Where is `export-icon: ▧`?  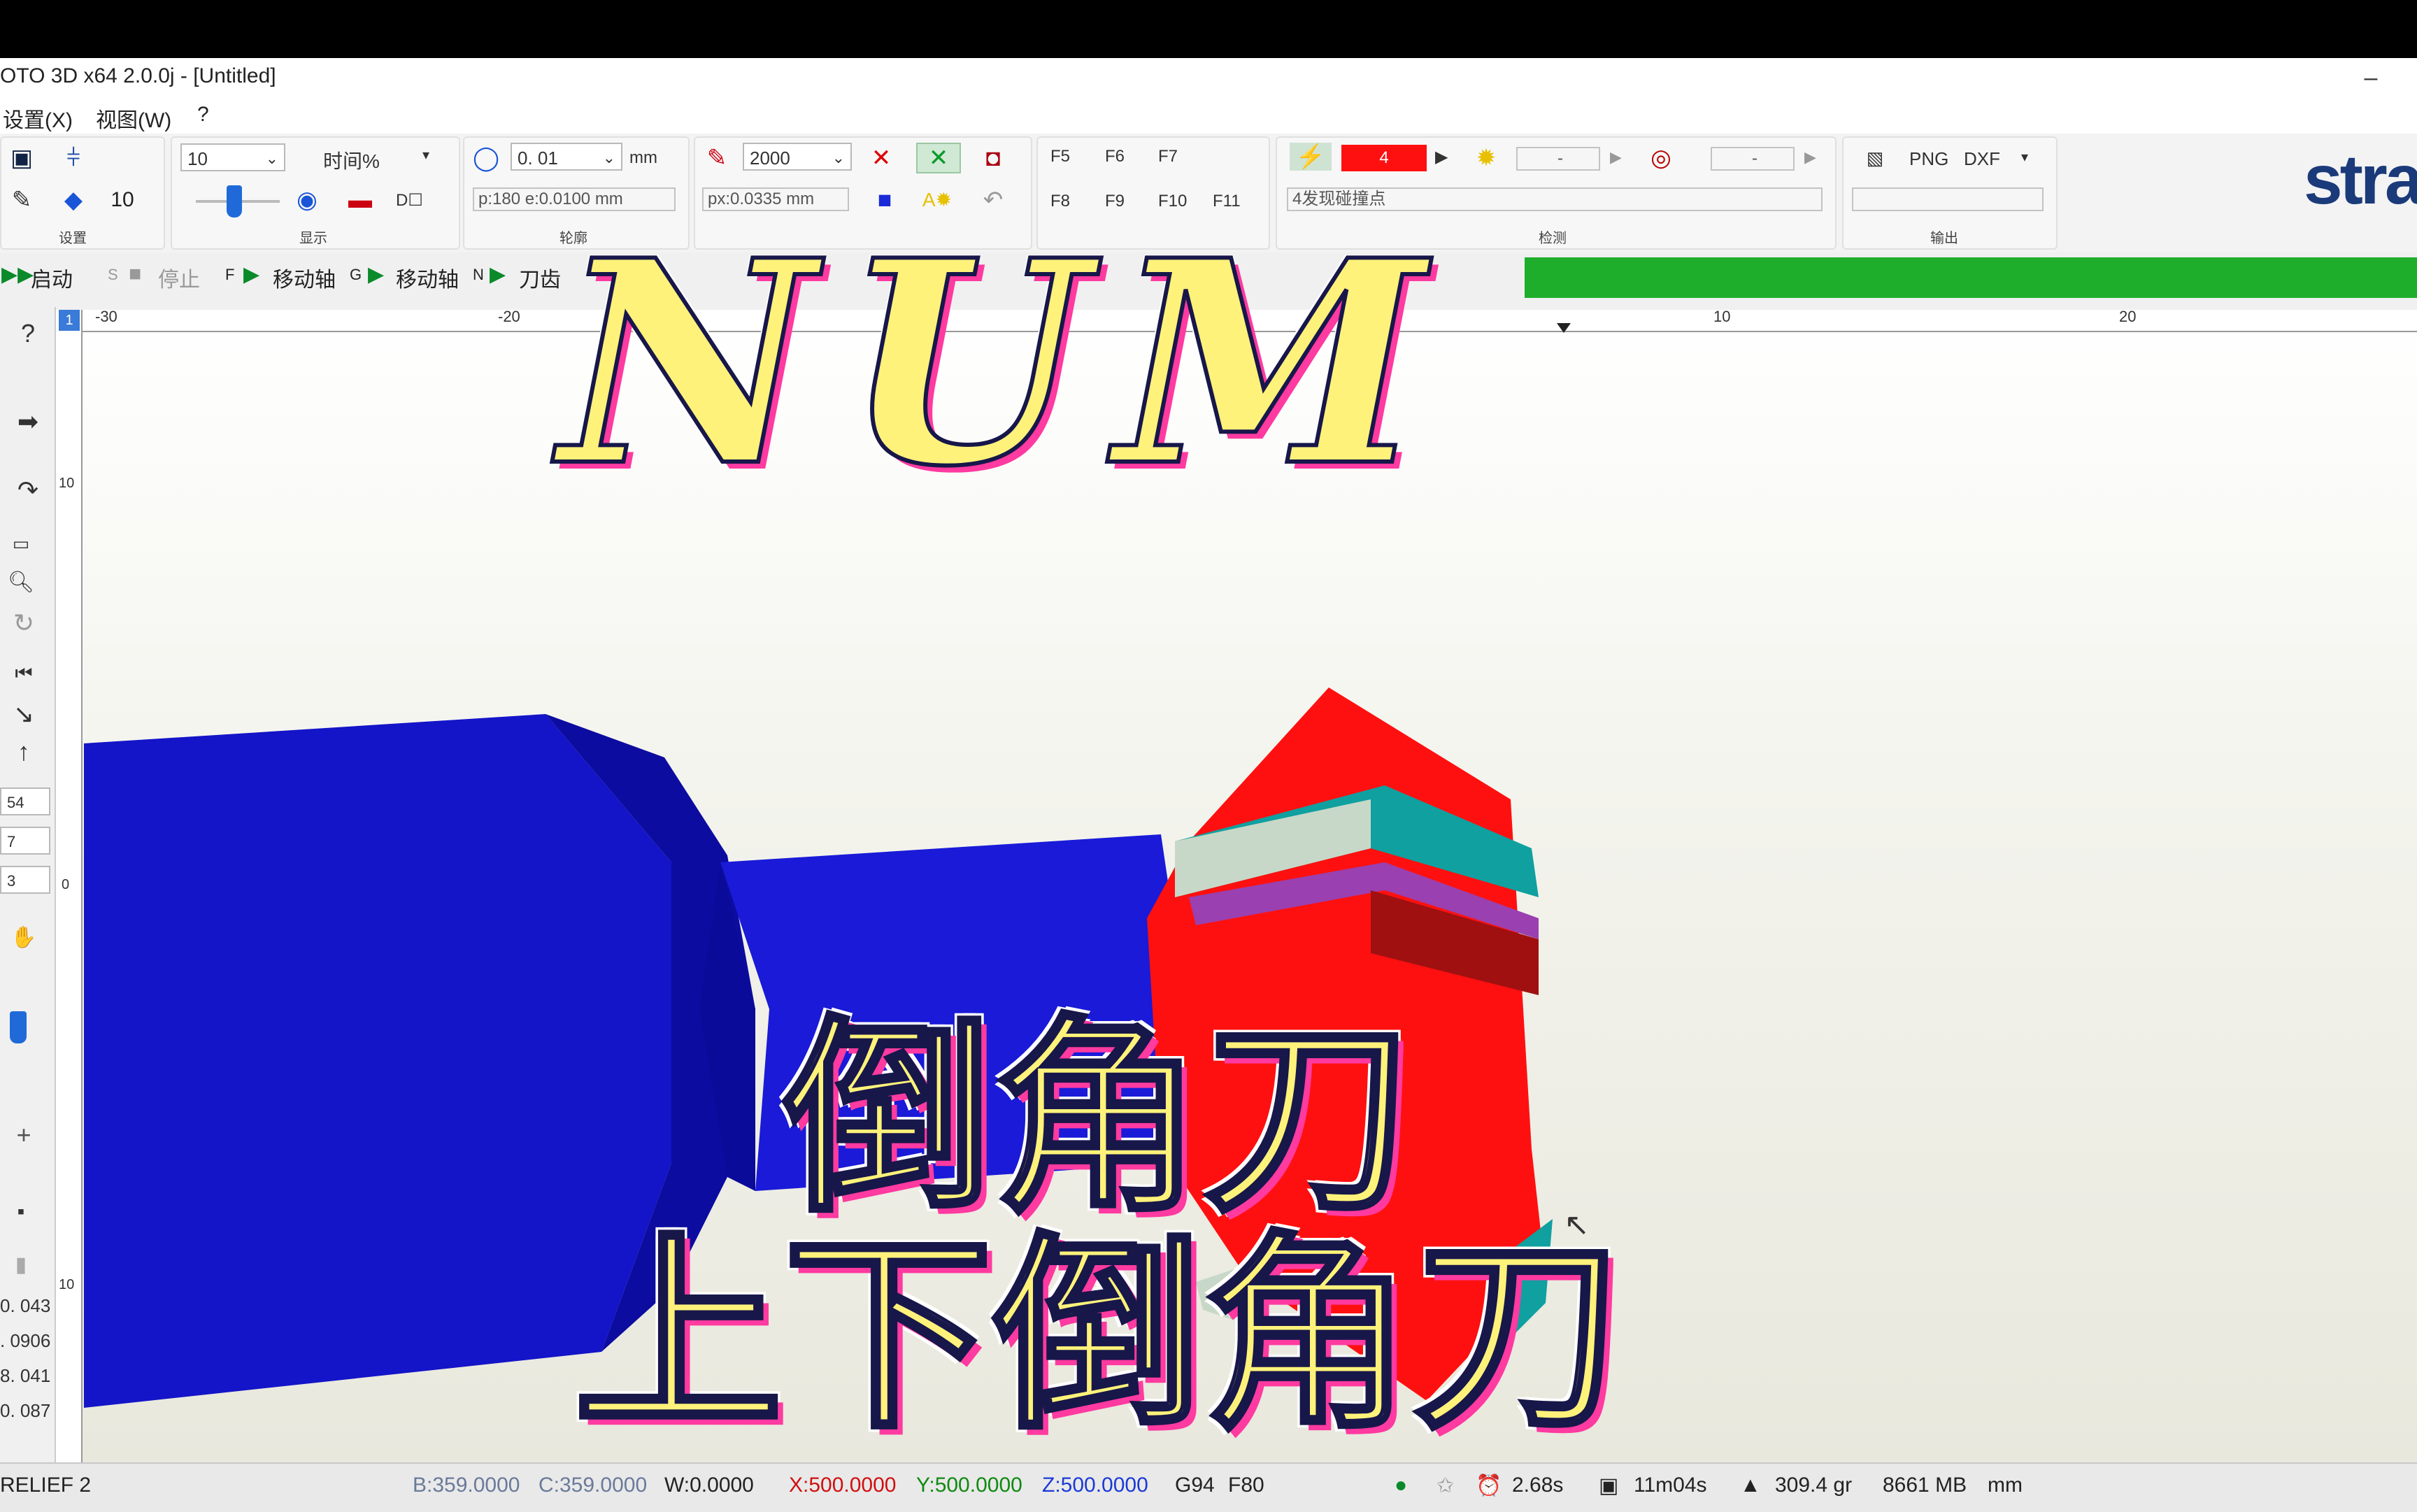 export-icon: ▧ is located at coordinates (1875, 158).